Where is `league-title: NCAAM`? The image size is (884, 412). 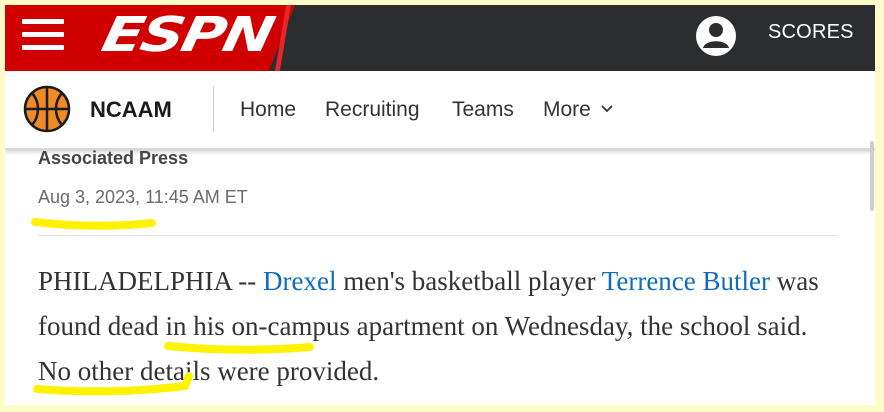
league-title: NCAAM is located at coordinates (131, 110).